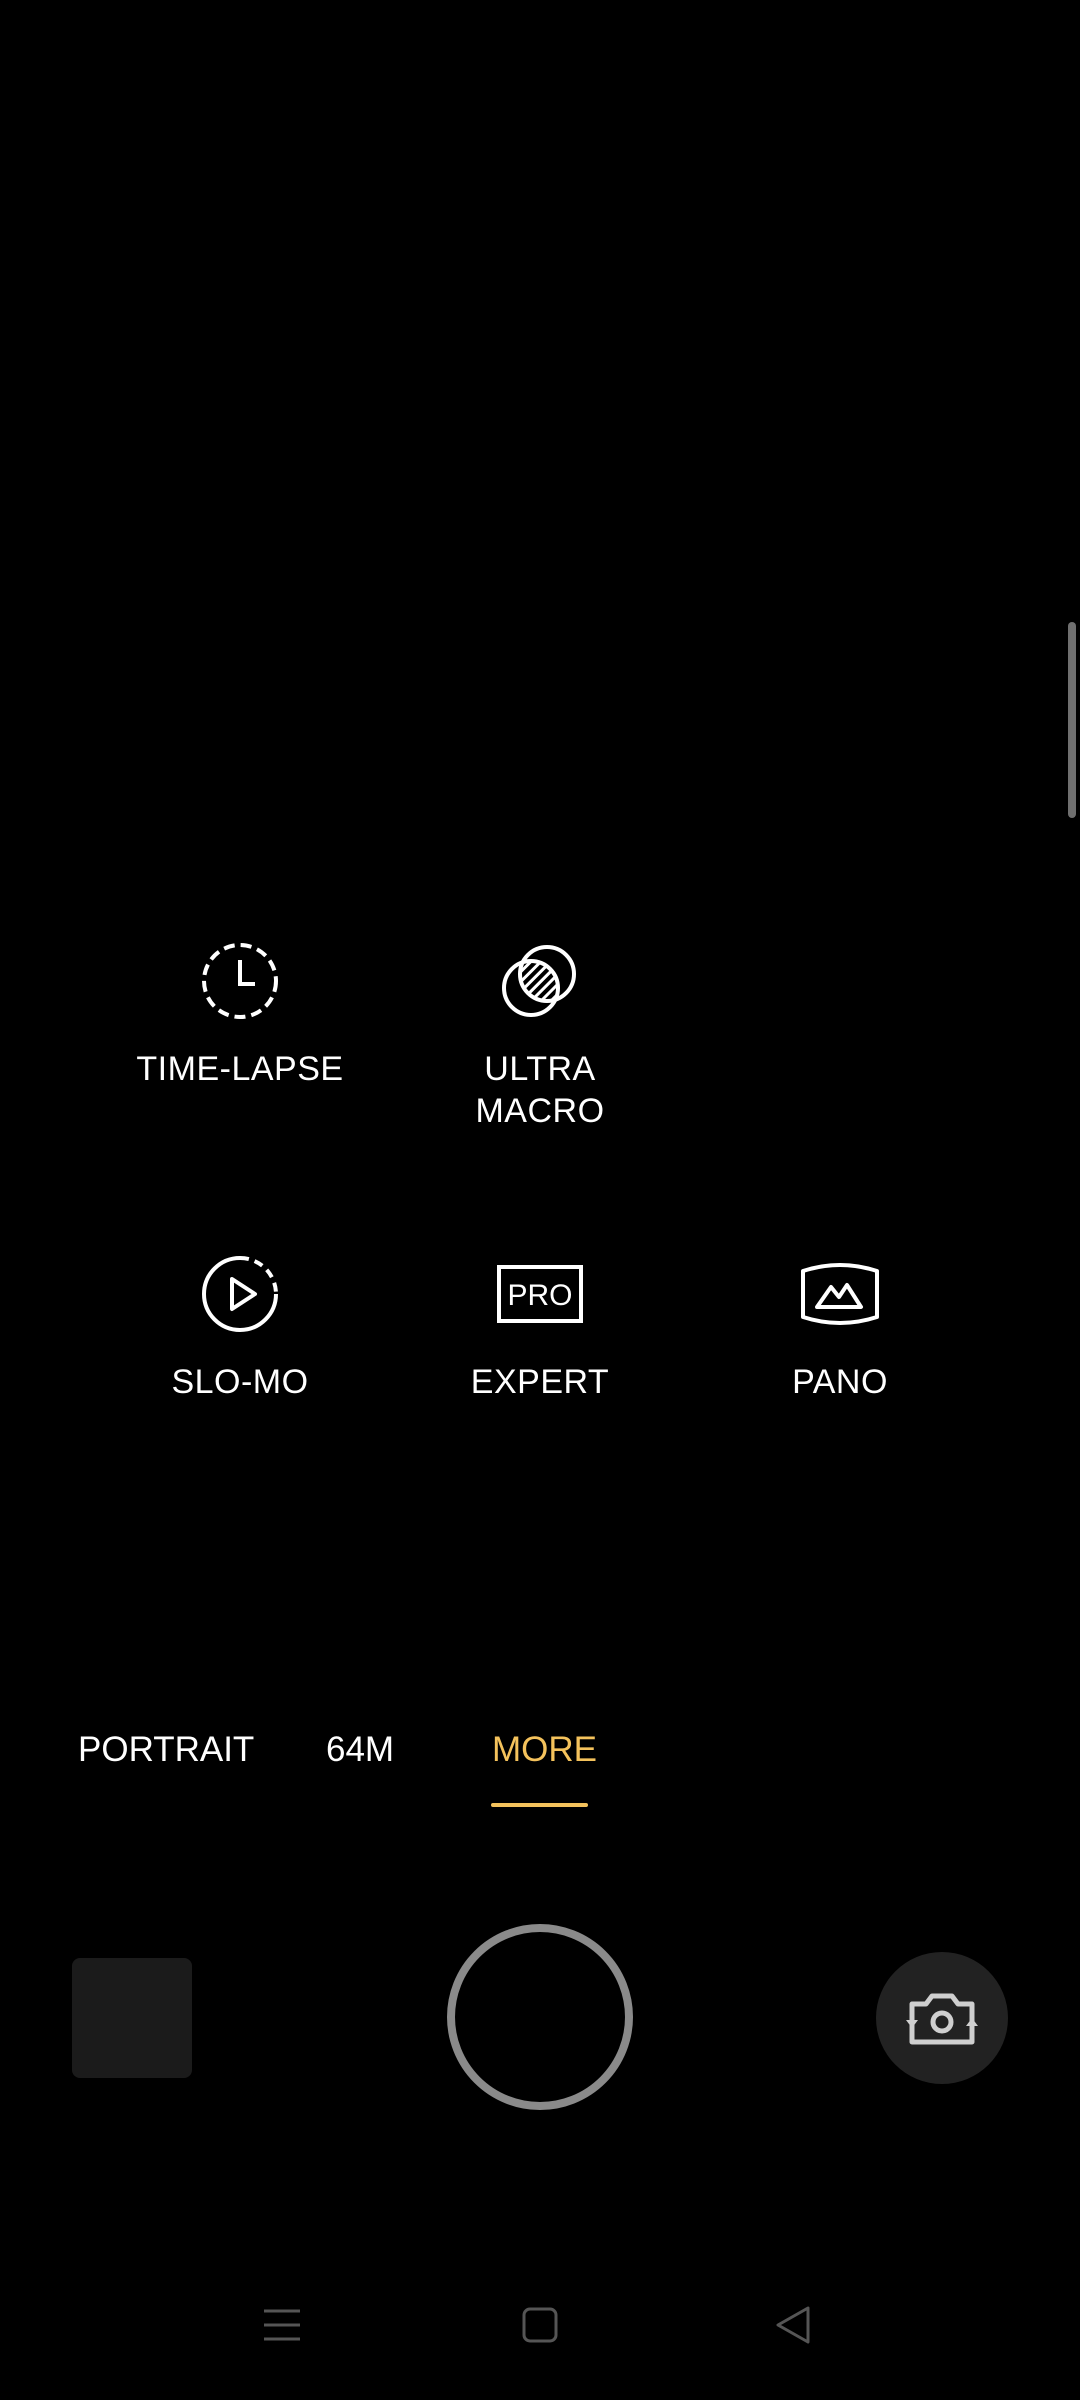  What do you see at coordinates (544, 1750) in the screenshot?
I see `tab-more: MORE` at bounding box center [544, 1750].